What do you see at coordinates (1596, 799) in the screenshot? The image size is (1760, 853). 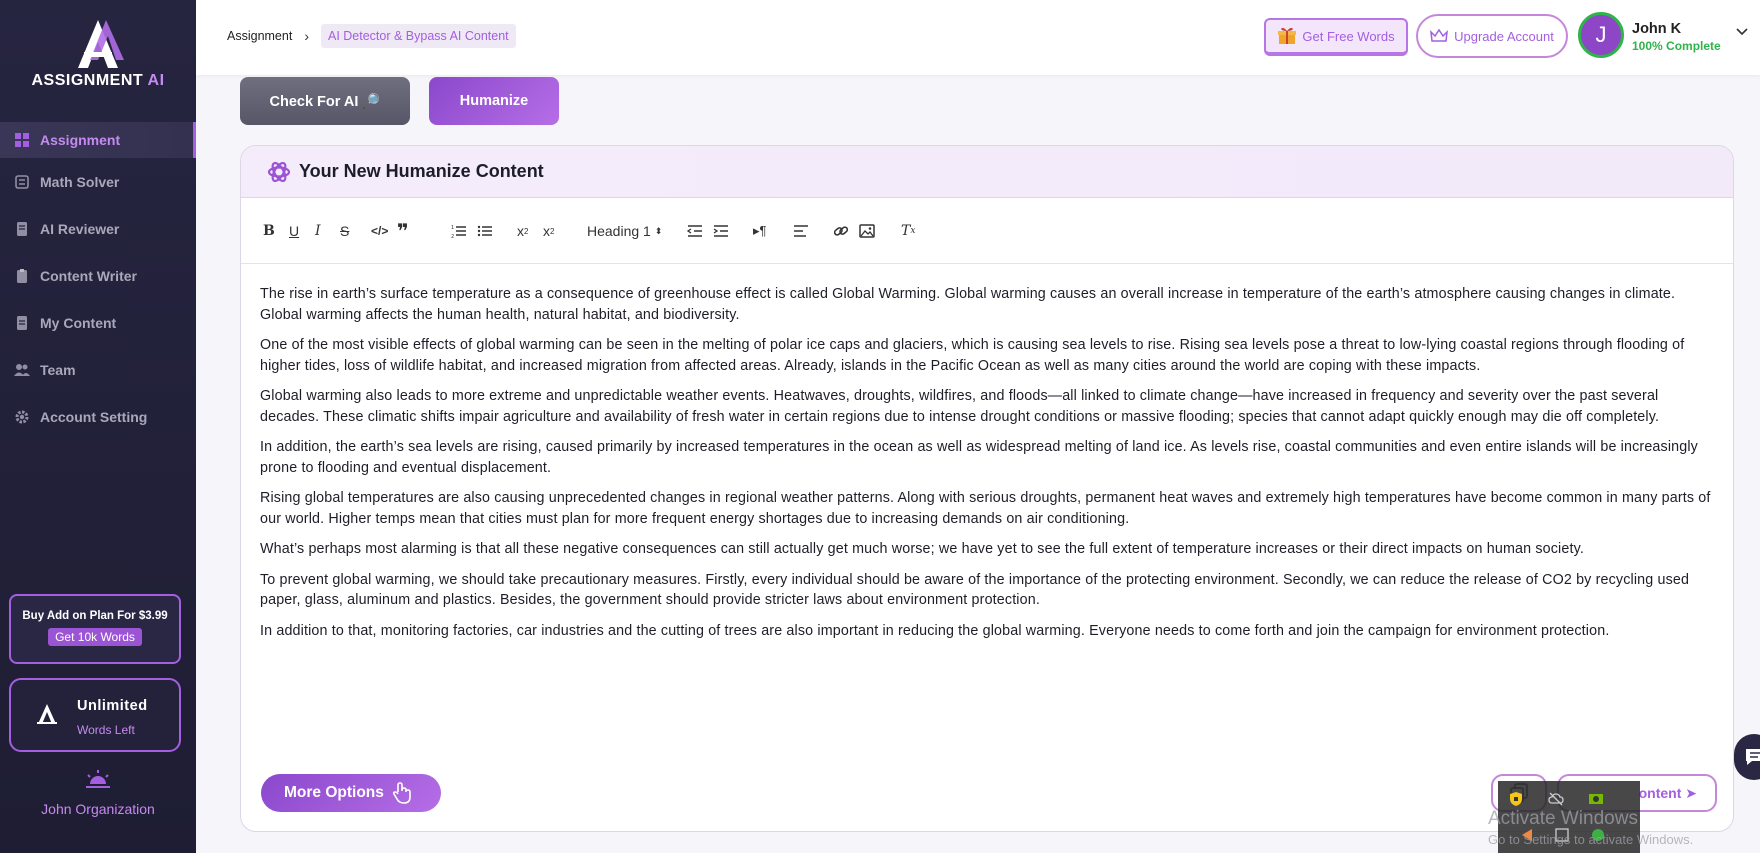 I see `gpu-icon` at bounding box center [1596, 799].